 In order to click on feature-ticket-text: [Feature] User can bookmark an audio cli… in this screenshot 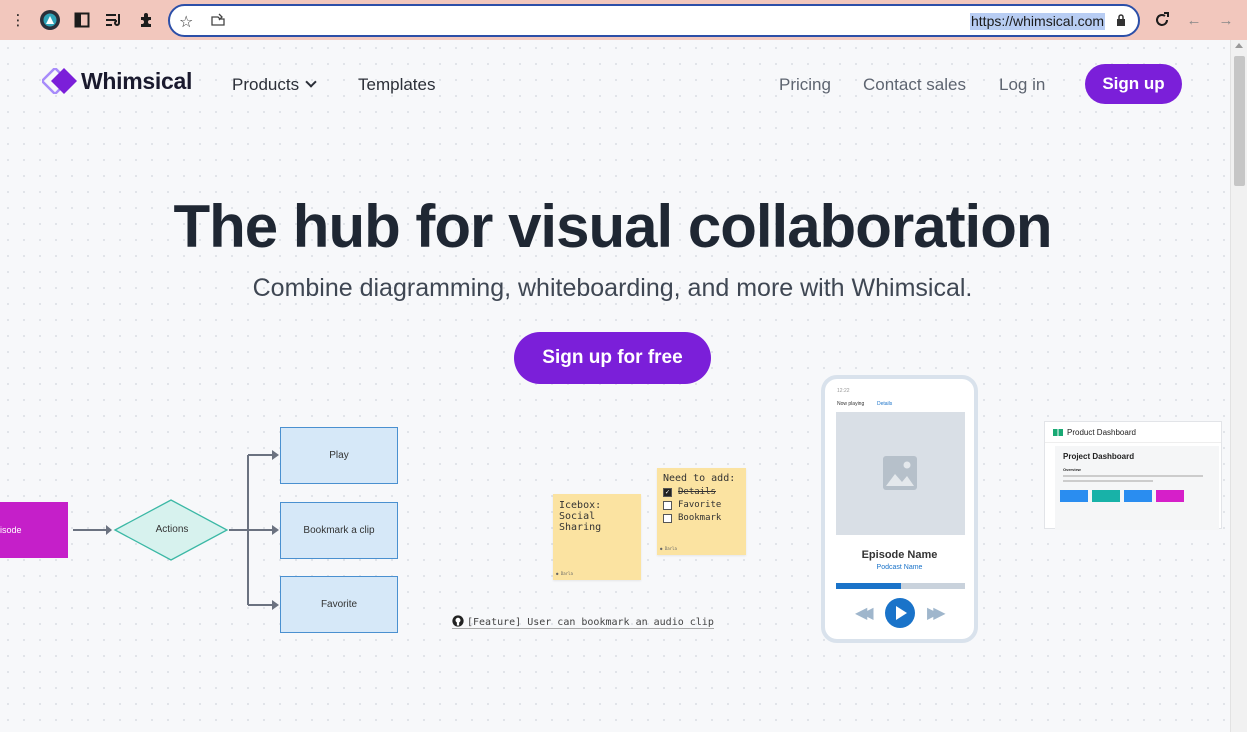, I will do `click(590, 622)`.